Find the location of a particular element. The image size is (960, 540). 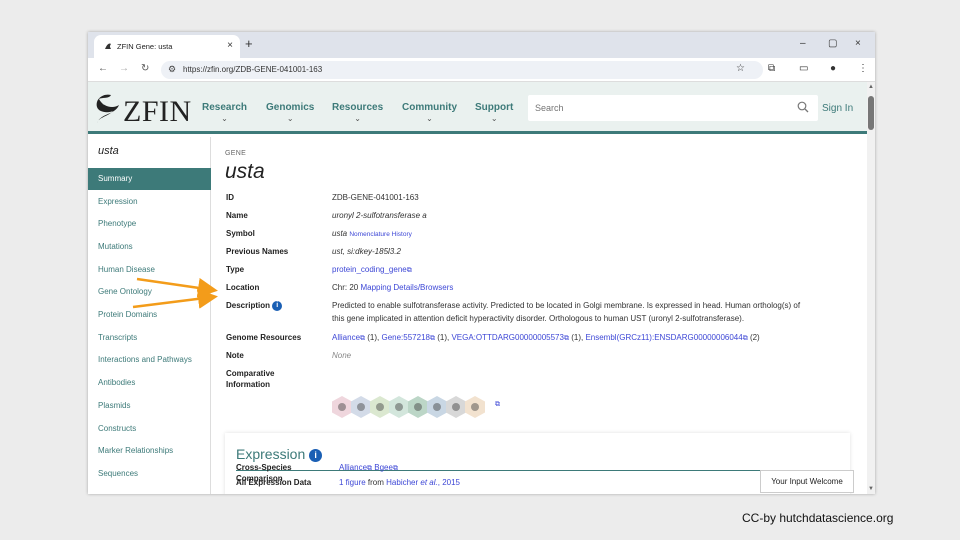

sidebar-item-mutations: Mutations is located at coordinates (149, 247).